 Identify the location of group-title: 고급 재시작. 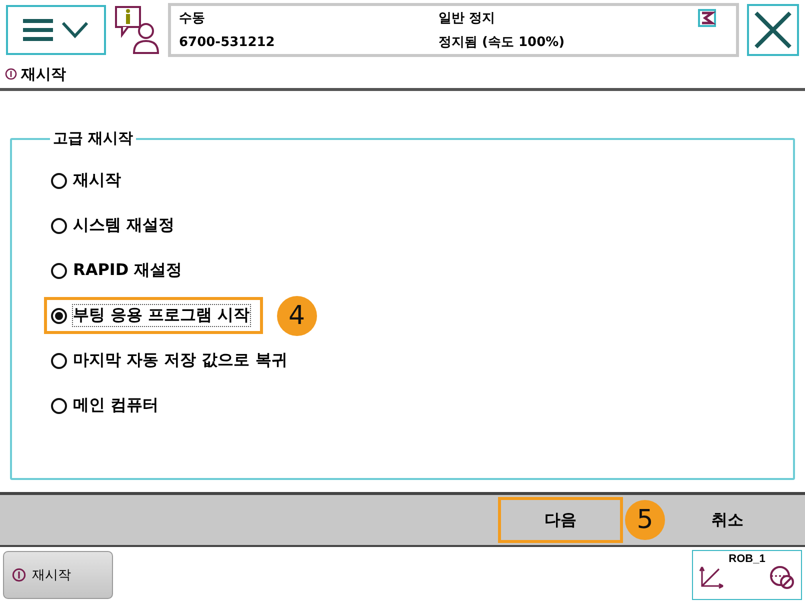
(93, 138).